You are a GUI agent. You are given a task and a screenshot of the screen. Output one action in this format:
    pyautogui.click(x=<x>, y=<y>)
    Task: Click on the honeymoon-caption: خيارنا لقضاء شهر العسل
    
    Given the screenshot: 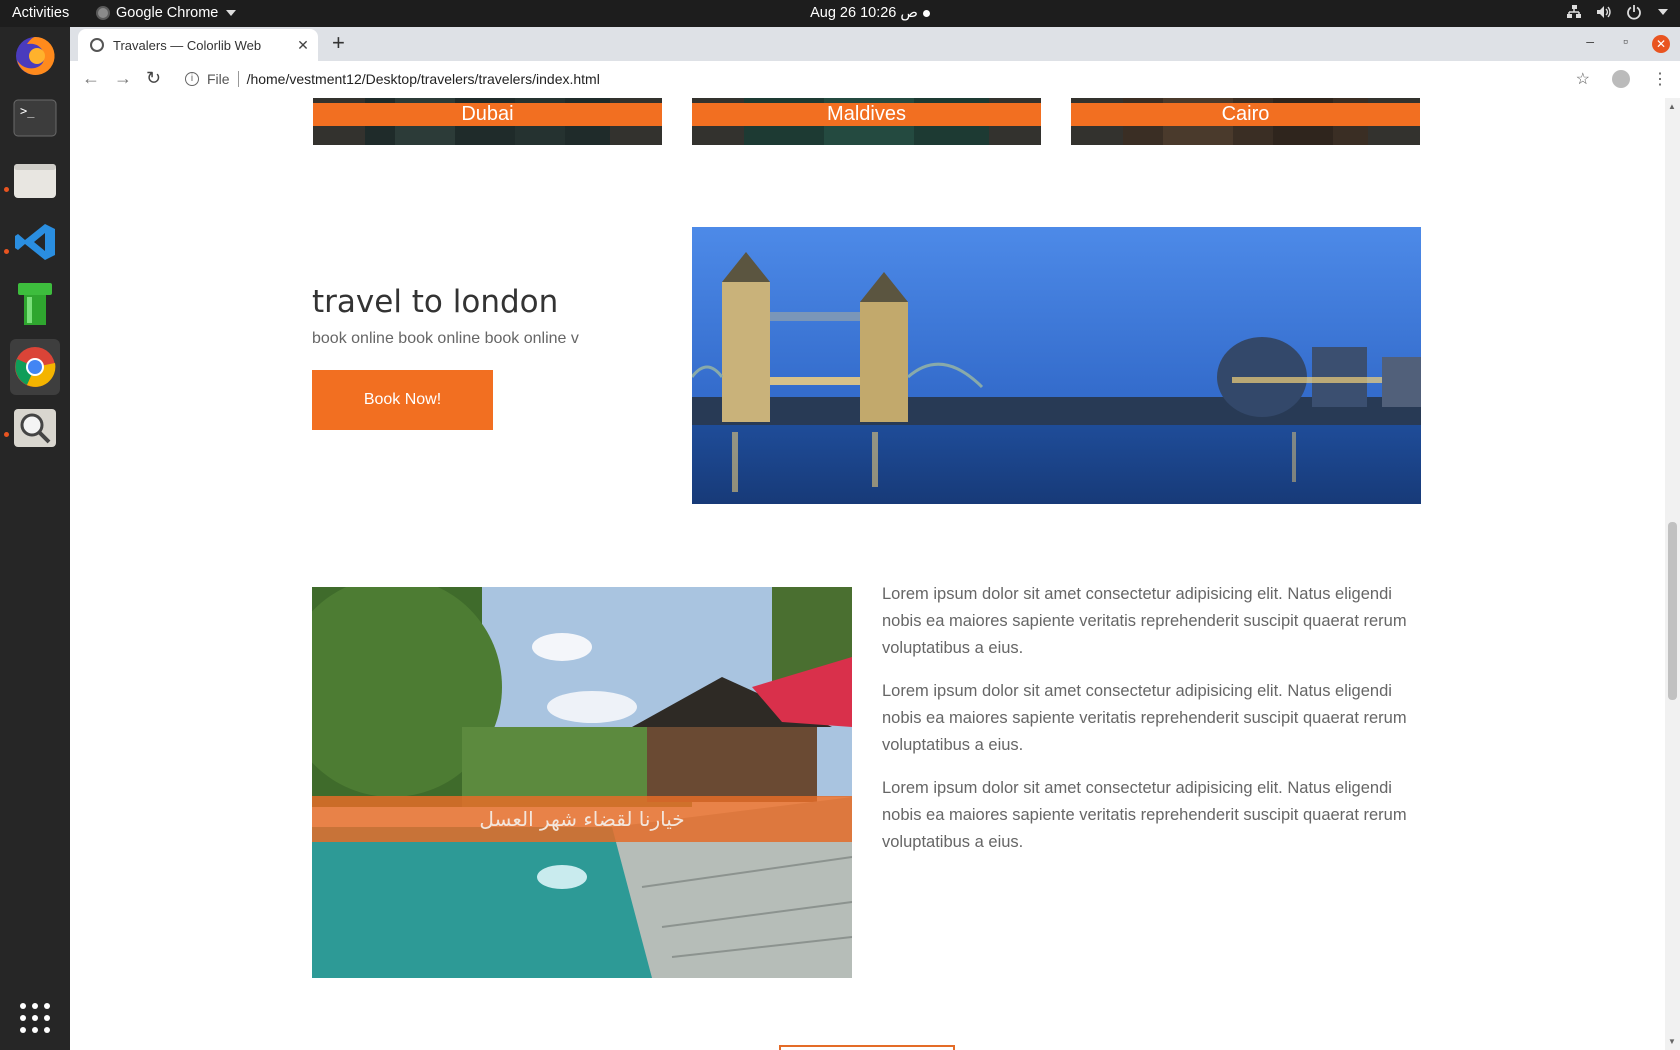 What is the action you would take?
    pyautogui.click(x=582, y=819)
    